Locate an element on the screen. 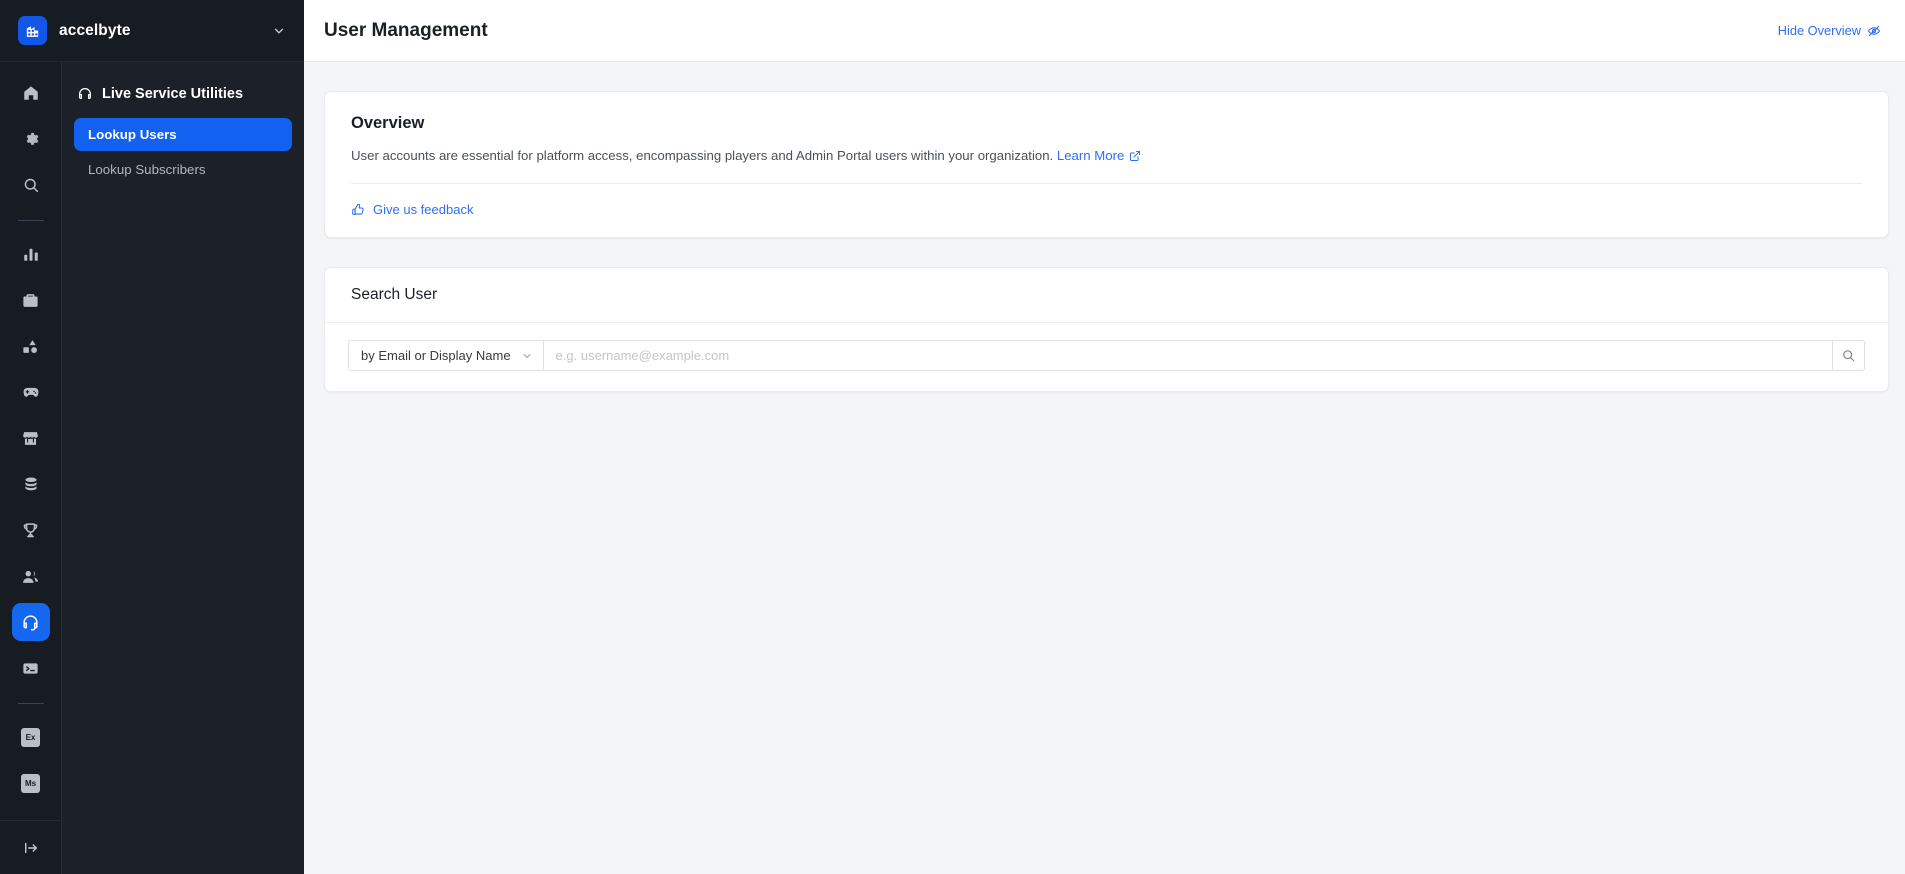 Image resolution: width=1905 pixels, height=874 pixels. search-user-card: Search User by Email or Display Name is located at coordinates (1106, 330).